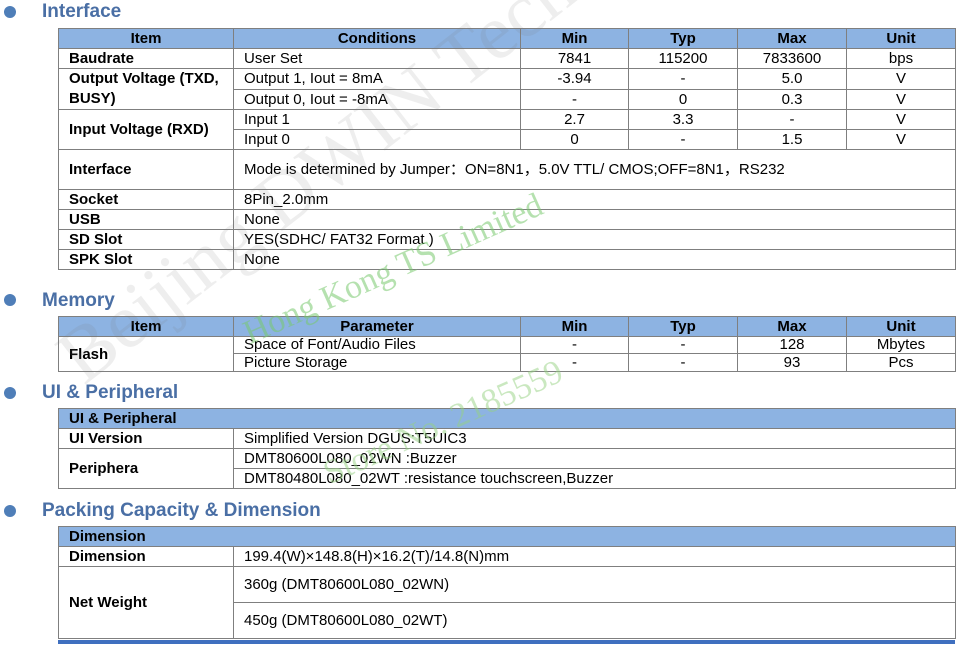 This screenshot has height=646, width=959. What do you see at coordinates (574, 58) in the screenshot?
I see `min-cell: 7841` at bounding box center [574, 58].